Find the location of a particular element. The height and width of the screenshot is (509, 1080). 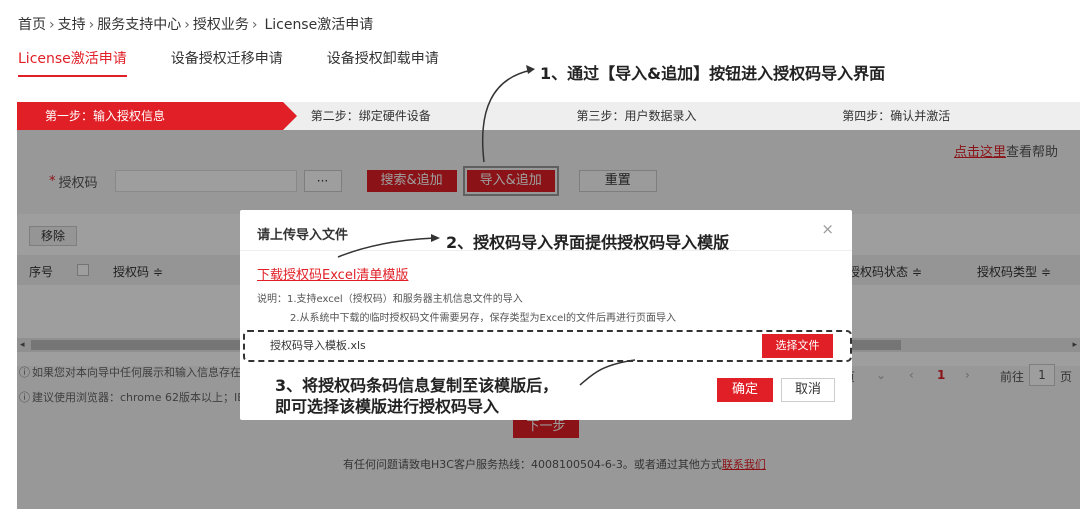

file-upload-row: 授权码导入模板.xls 选择文件 is located at coordinates (545, 346).